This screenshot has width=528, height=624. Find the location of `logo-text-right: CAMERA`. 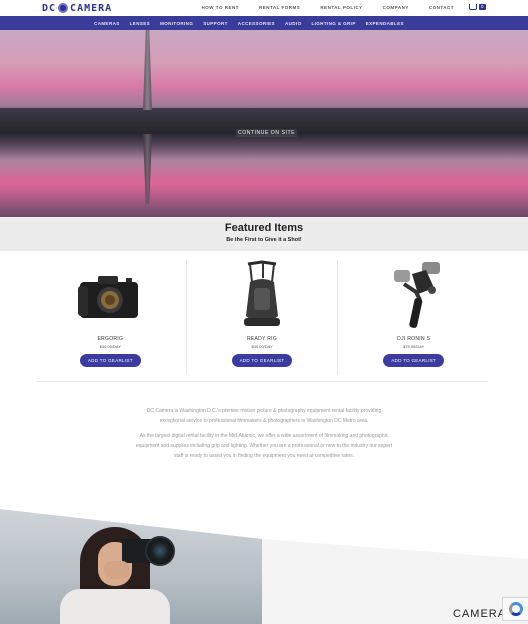

logo-text-right: CAMERA is located at coordinates (91, 8).